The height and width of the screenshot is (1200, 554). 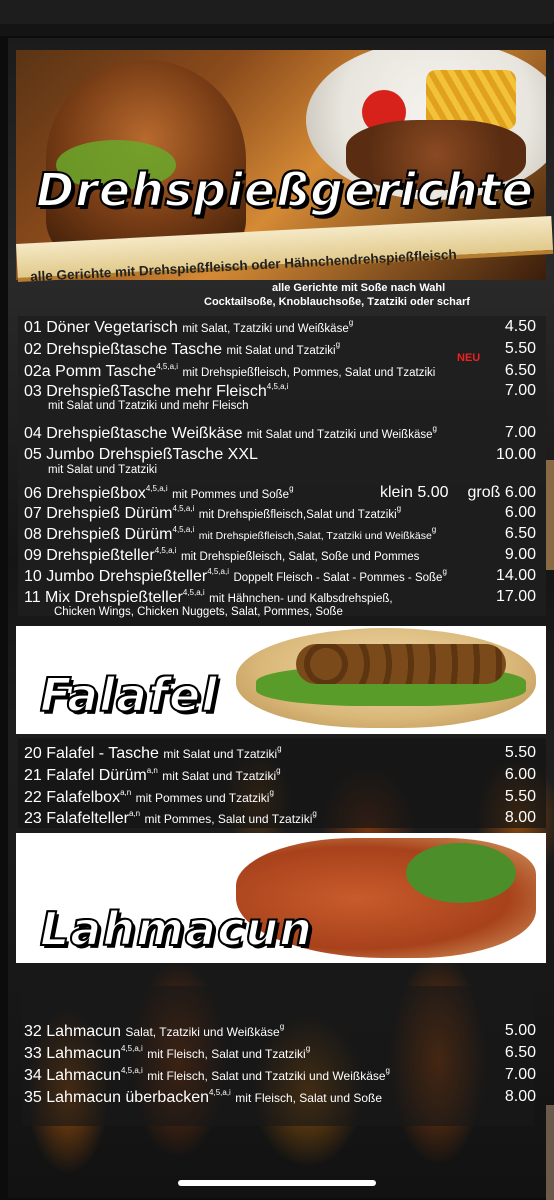 What do you see at coordinates (148, 406) in the screenshot?
I see `item-desc: mit Salat und Tzatziki und mehr Fleisch` at bounding box center [148, 406].